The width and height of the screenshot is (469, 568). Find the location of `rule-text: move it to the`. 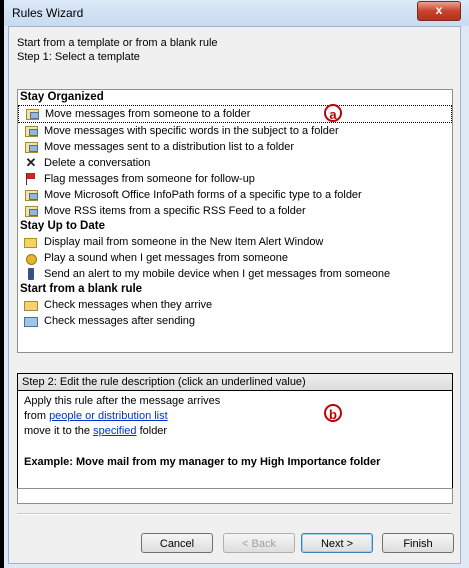

rule-text: move it to the is located at coordinates (59, 431).